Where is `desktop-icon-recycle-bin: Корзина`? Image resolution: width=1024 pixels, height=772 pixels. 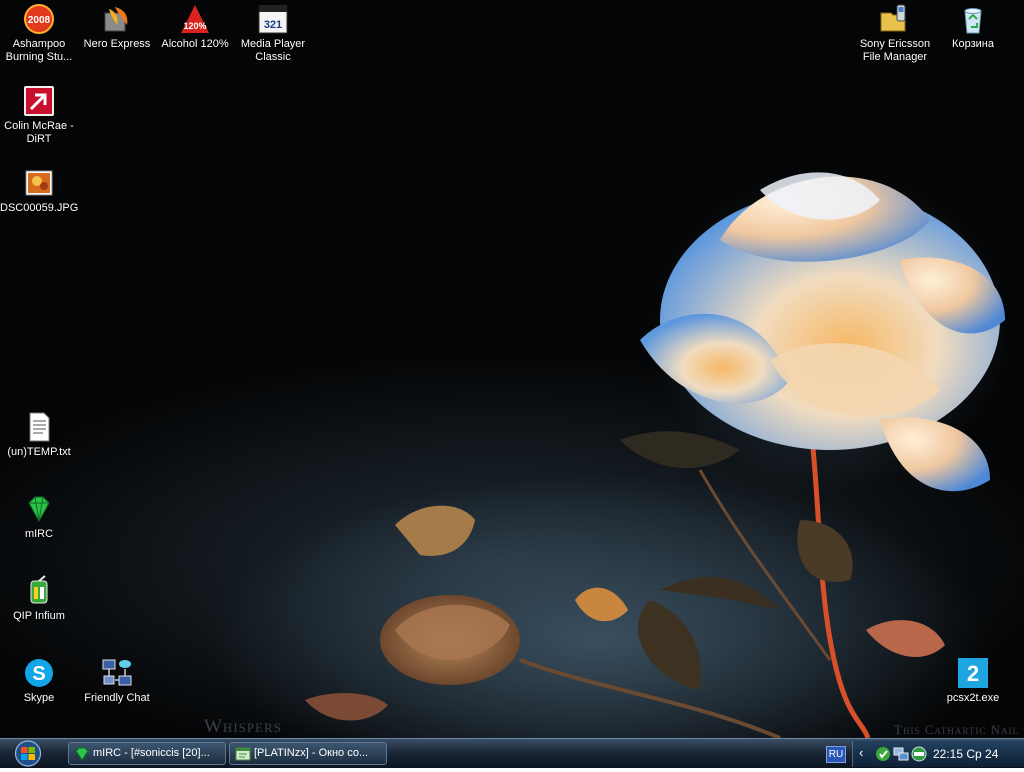
desktop-icon-recycle-bin: Корзина is located at coordinates (973, 27).